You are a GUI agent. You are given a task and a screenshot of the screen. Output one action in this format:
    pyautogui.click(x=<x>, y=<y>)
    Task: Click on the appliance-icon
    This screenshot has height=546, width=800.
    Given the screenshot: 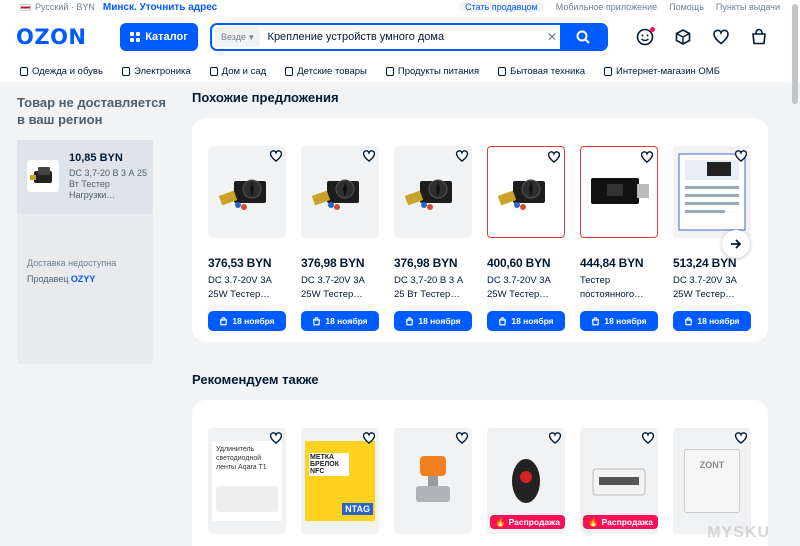 What is the action you would take?
    pyautogui.click(x=502, y=71)
    